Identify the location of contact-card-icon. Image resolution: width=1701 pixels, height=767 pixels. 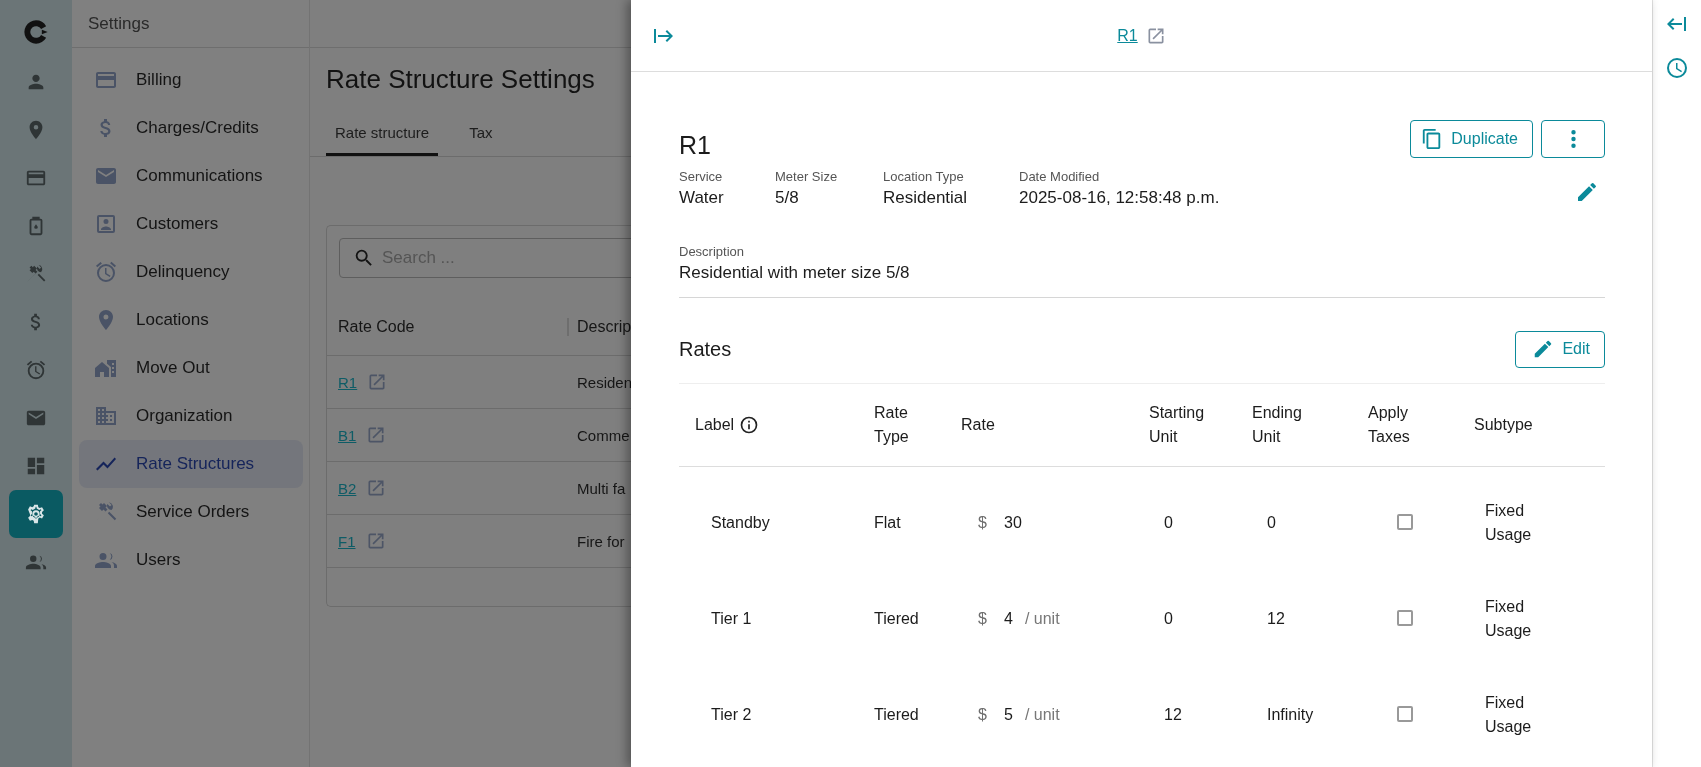
(106, 224).